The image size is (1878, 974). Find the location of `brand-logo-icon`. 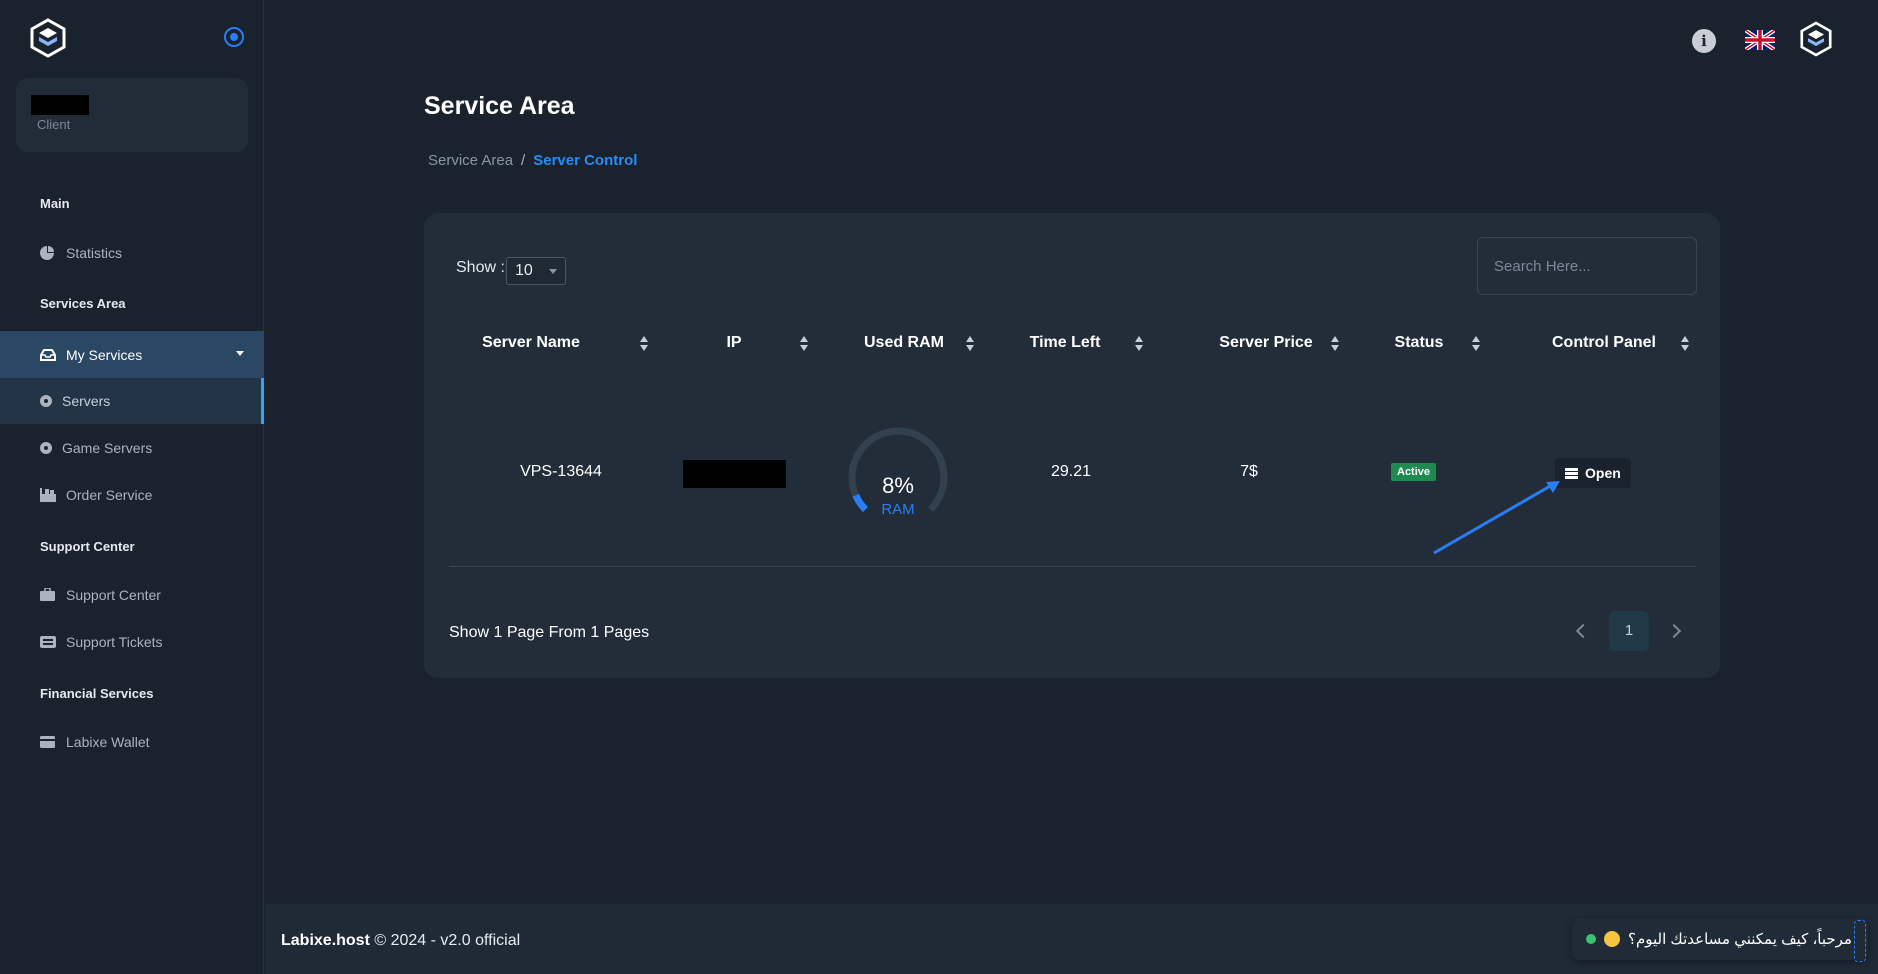

brand-logo-icon is located at coordinates (48, 38).